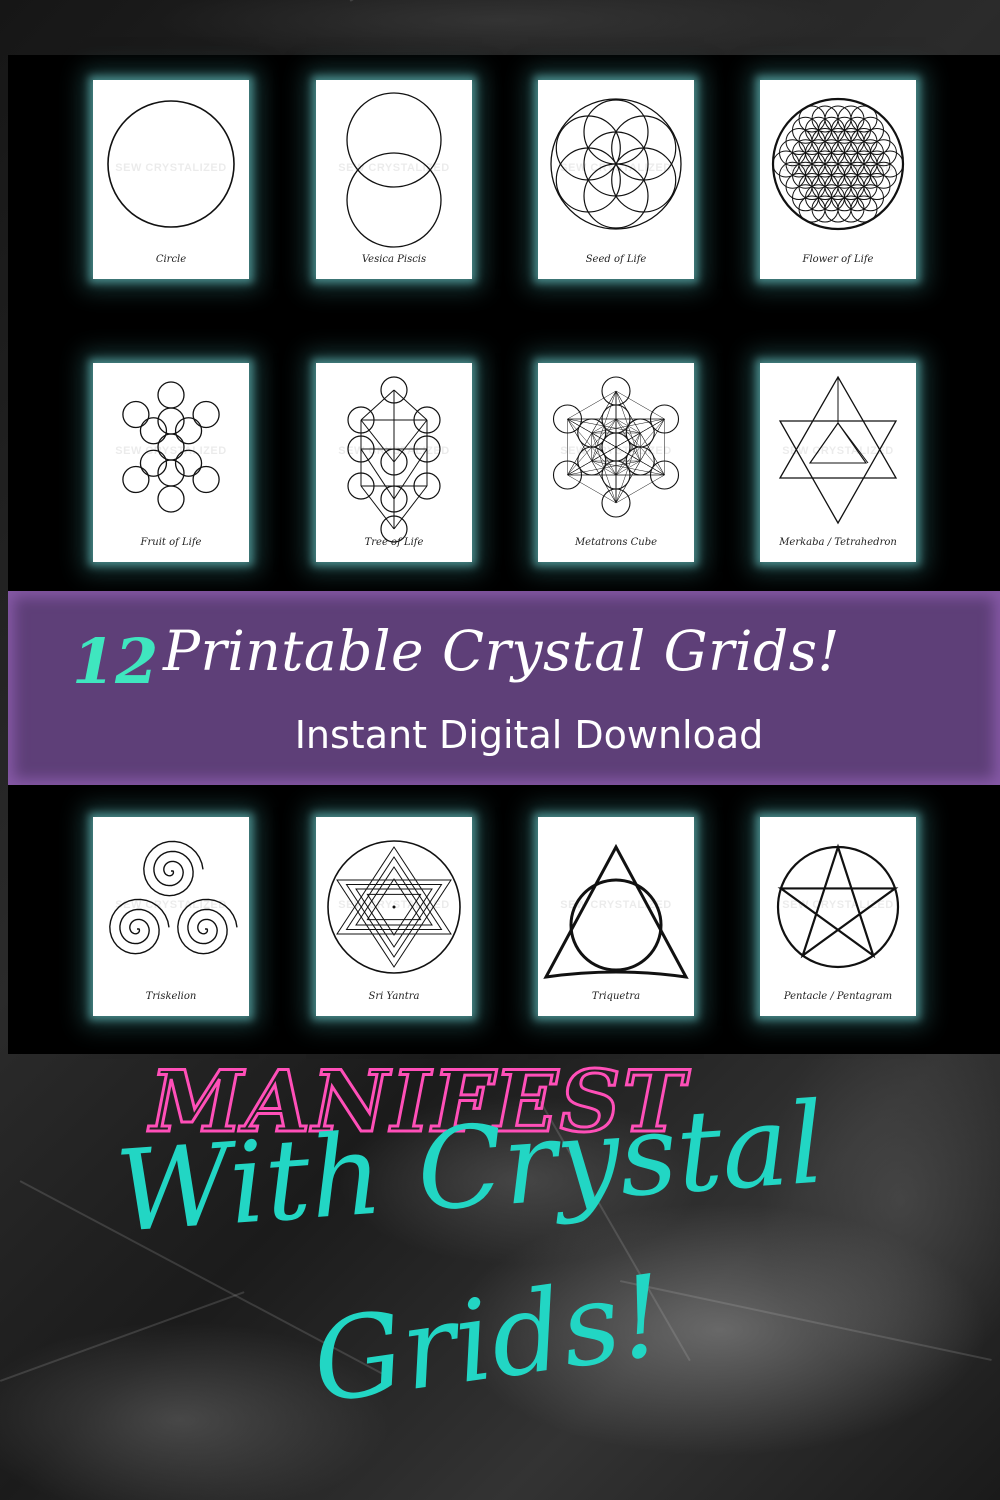 Image resolution: width=1000 pixels, height=1500 pixels. What do you see at coordinates (394, 542) in the screenshot?
I see `card-label: Tree of Life` at bounding box center [394, 542].